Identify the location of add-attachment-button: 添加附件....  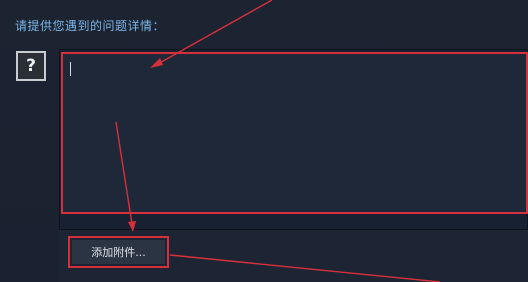
(118, 252).